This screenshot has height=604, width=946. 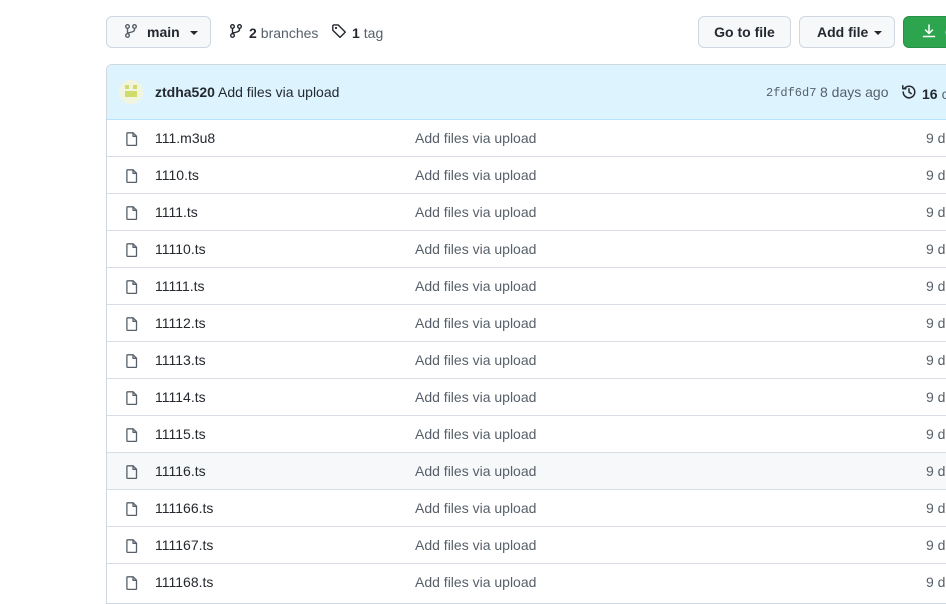 I want to click on branch-select-button: main, so click(x=158, y=32).